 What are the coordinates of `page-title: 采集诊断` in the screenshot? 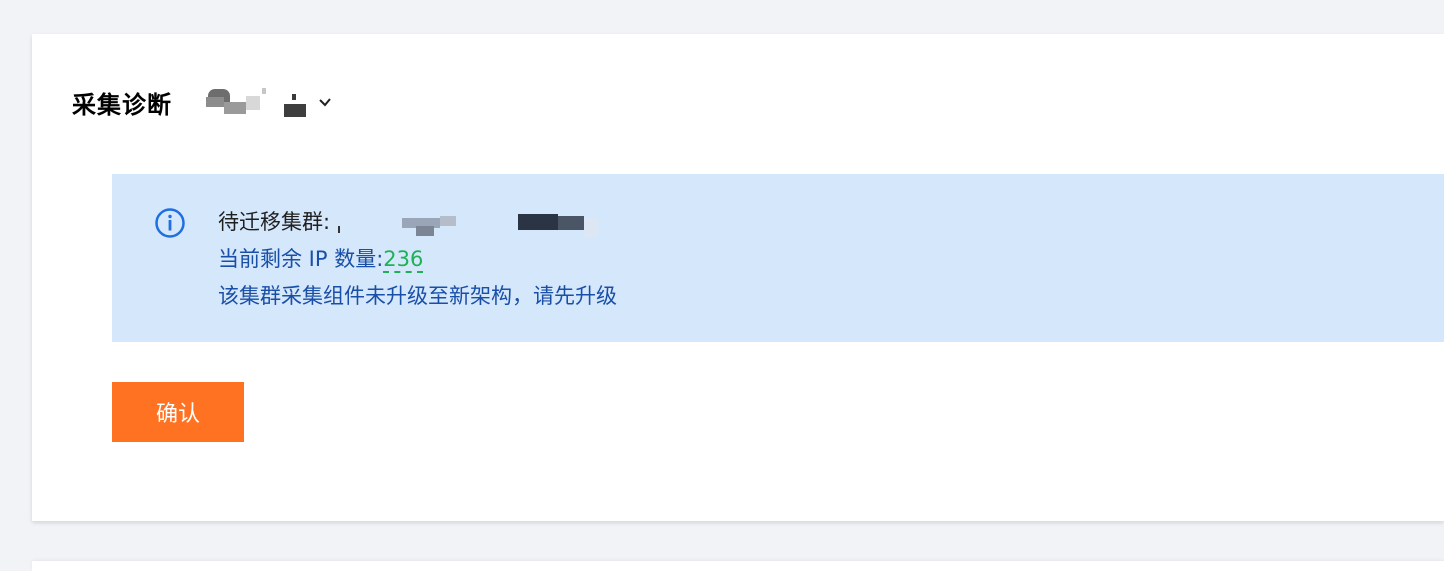 It's located at (122, 104).